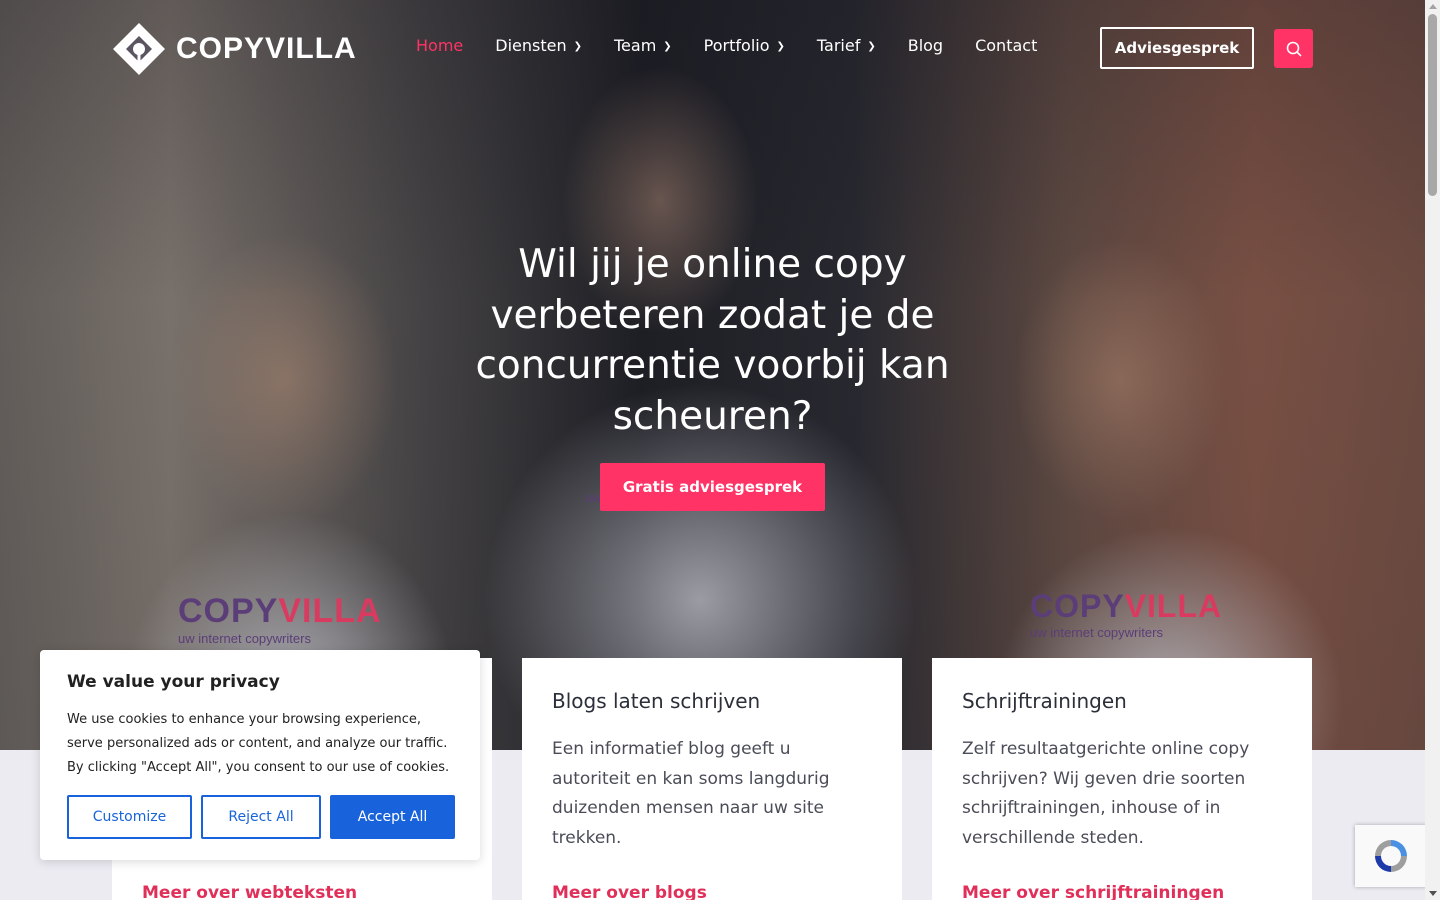 The height and width of the screenshot is (900, 1440). Describe the element at coordinates (280, 619) in the screenshot. I see `shirt-logo-left: COPYVILLA uw internet copywriters` at that location.